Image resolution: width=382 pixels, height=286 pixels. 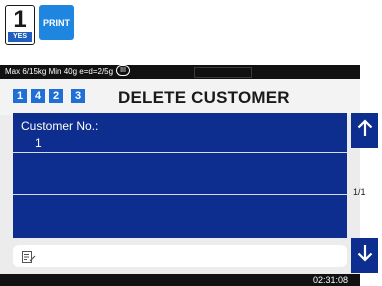 I want to click on breadcrumb-item: 2, so click(x=56, y=96).